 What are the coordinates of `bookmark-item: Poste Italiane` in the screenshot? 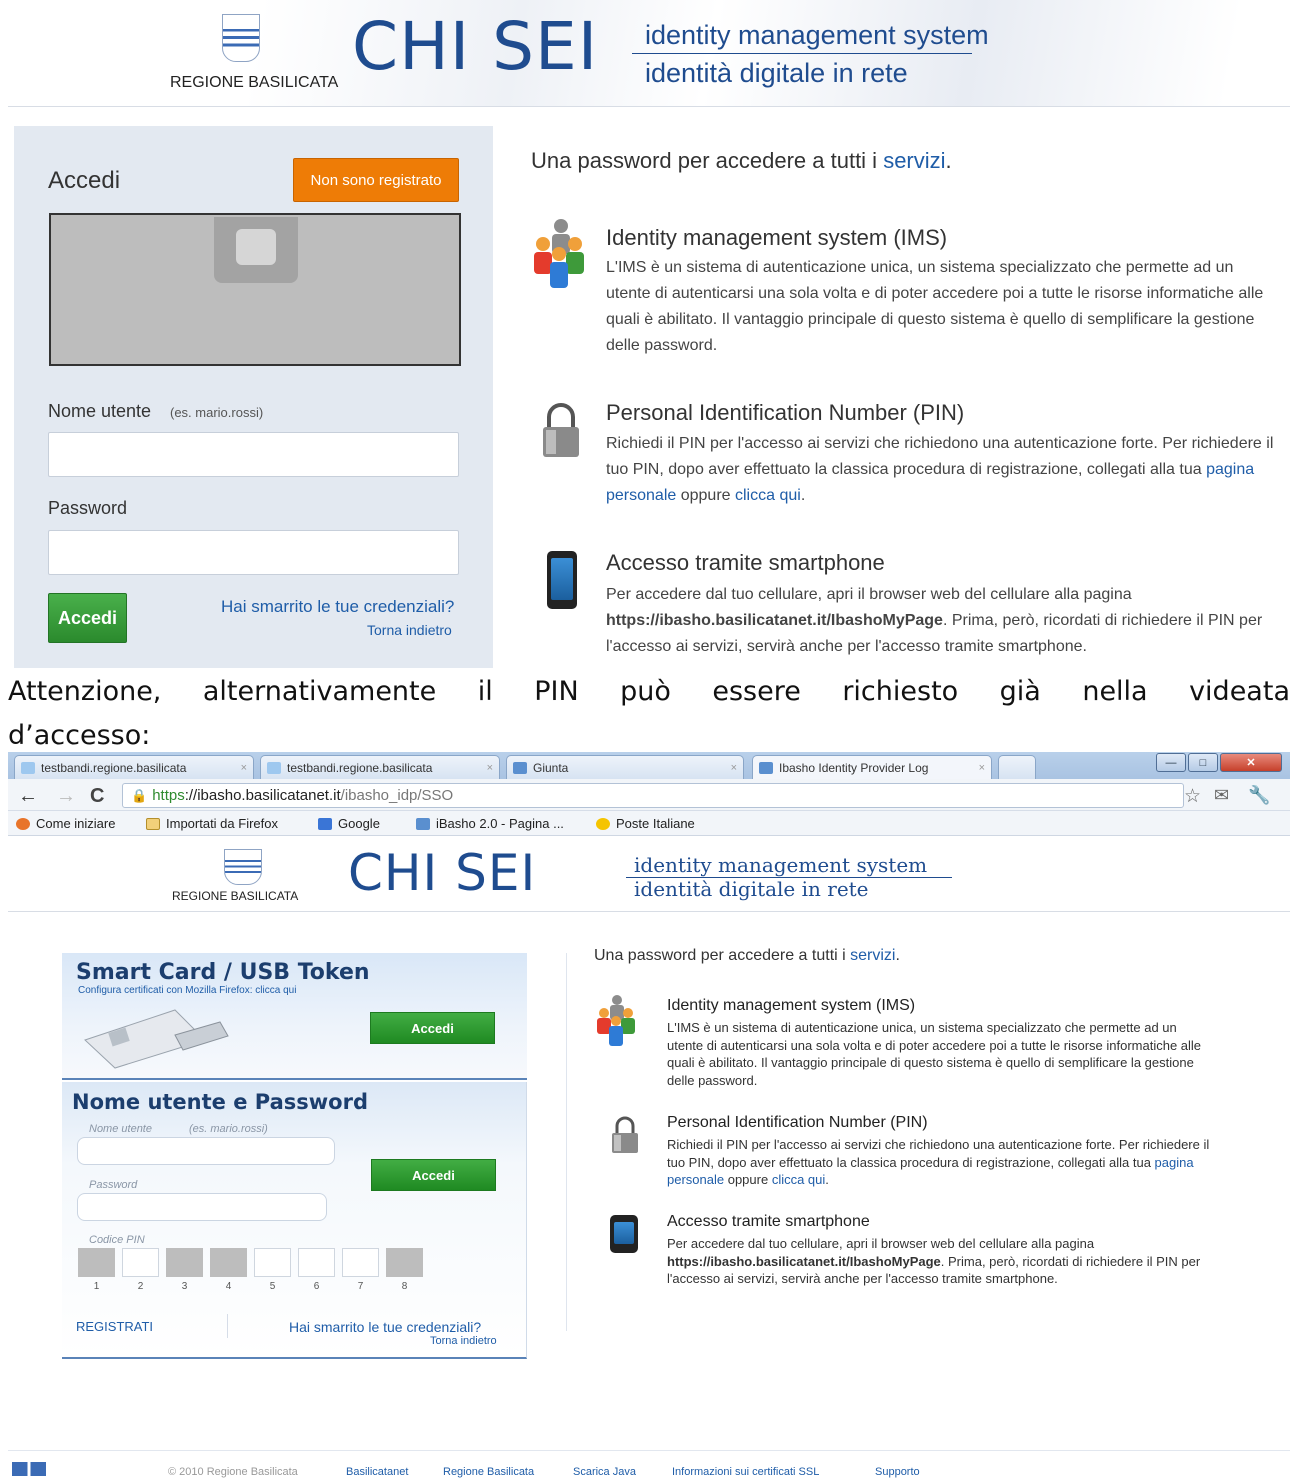 It's located at (645, 823).